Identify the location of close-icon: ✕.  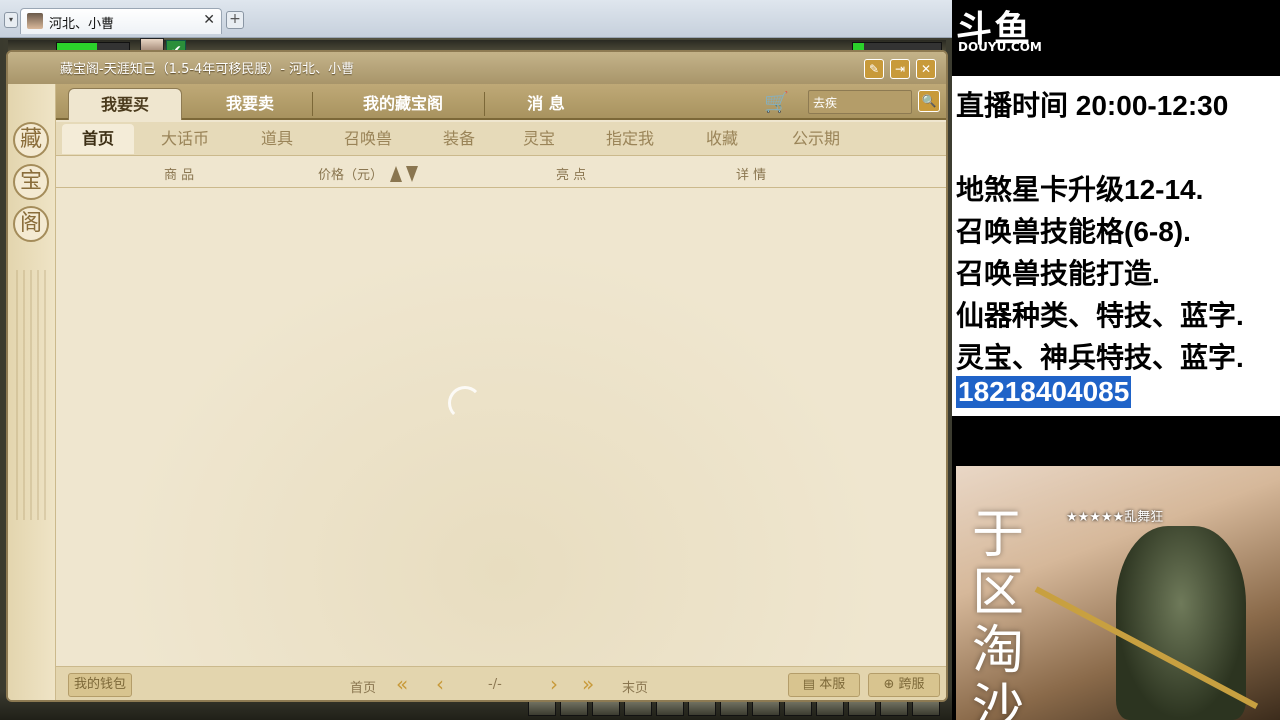
(926, 69).